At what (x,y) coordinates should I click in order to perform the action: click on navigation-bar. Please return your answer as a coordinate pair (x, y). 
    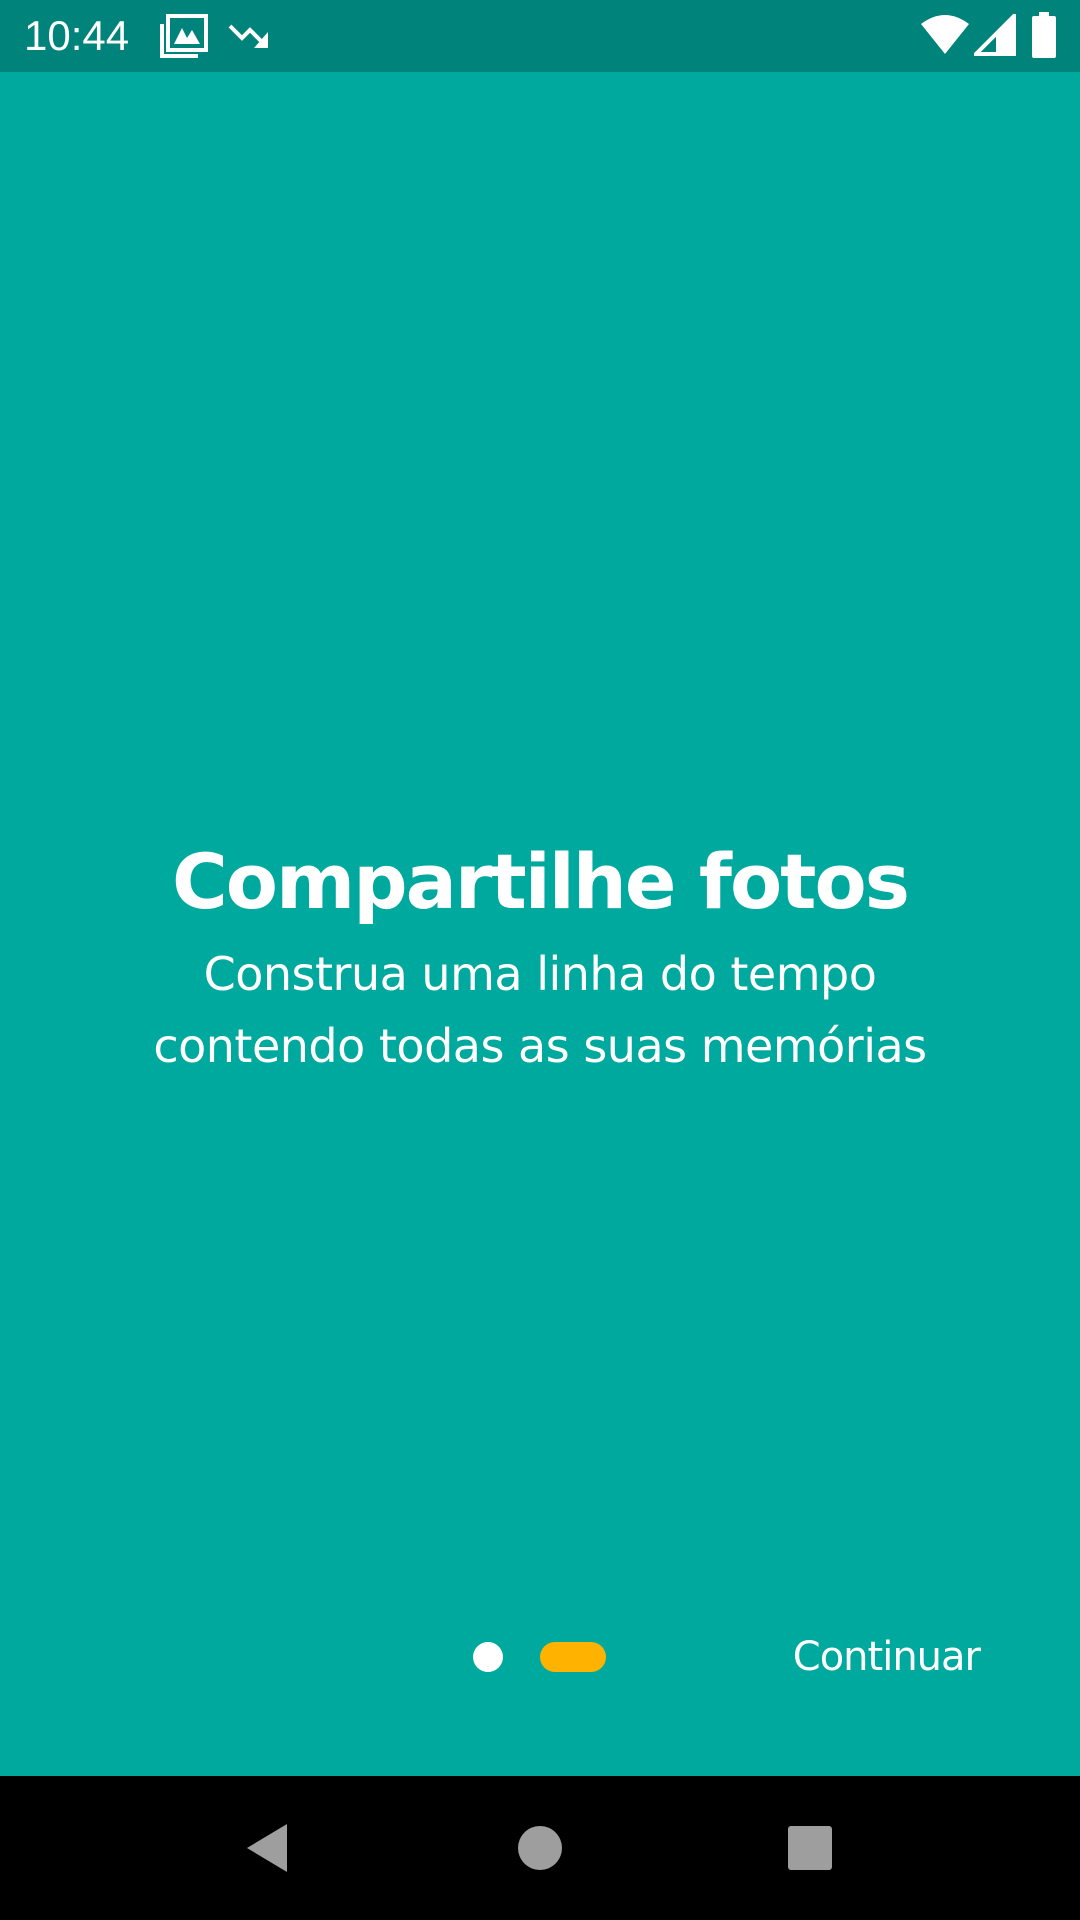
    Looking at the image, I should click on (540, 1848).